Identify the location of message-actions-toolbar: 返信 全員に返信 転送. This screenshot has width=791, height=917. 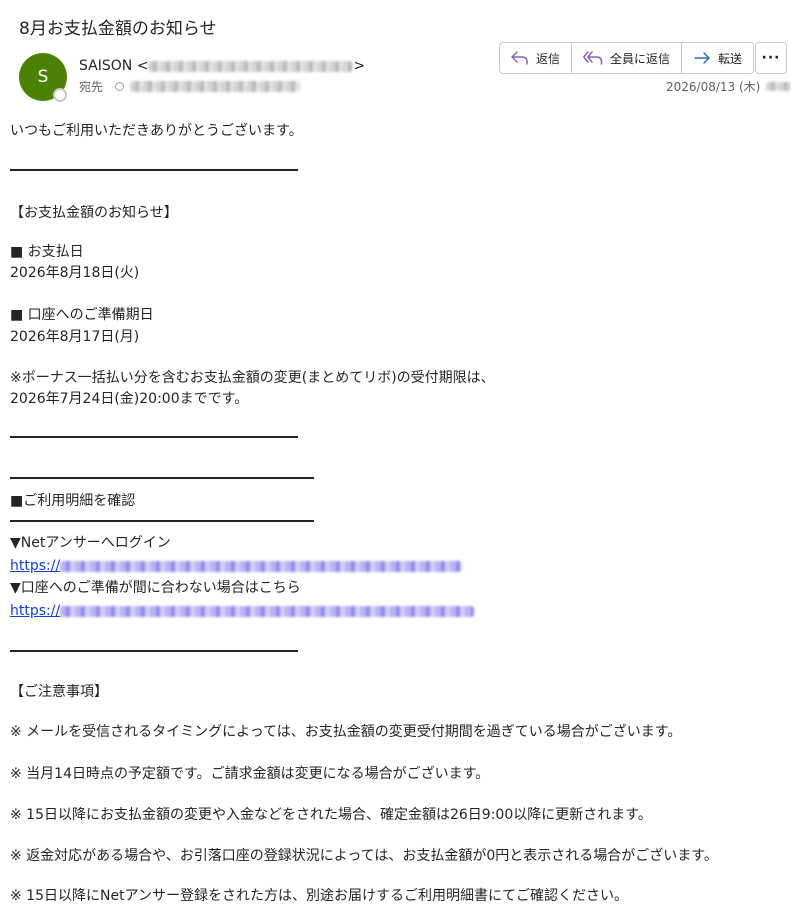
(627, 58).